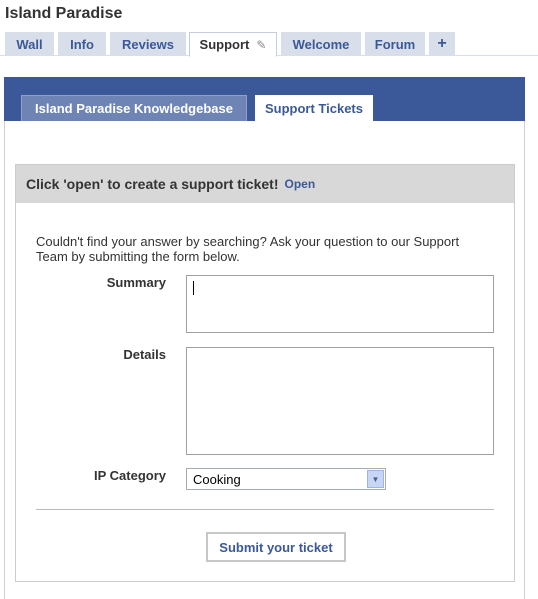 The width and height of the screenshot is (538, 599). I want to click on subtab-label: Island Paradise Knowledgebase, so click(134, 108).